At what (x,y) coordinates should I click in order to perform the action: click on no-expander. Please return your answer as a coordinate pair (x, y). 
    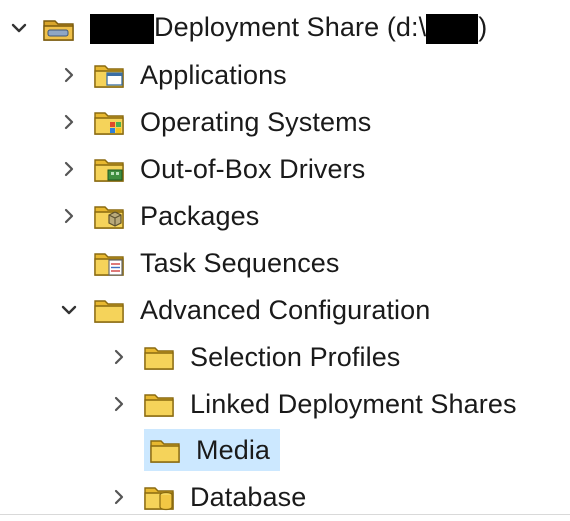
    Looking at the image, I should click on (69, 263).